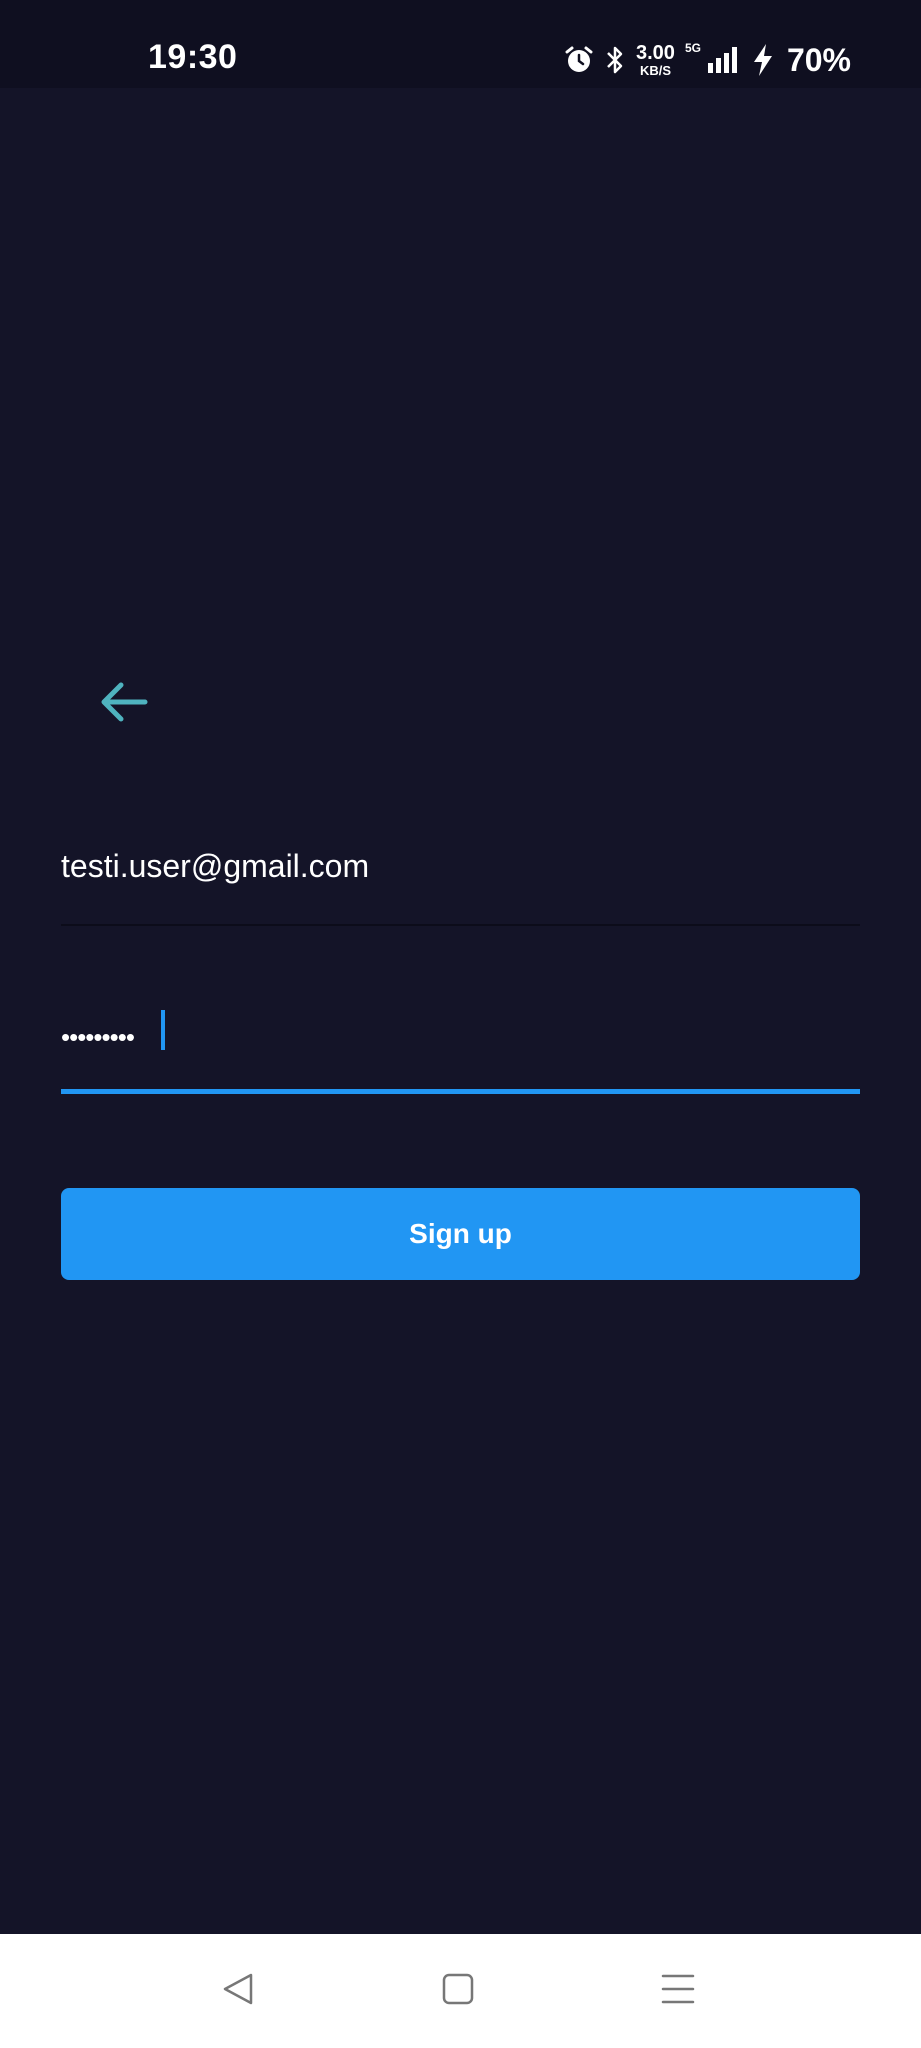 Image resolution: width=921 pixels, height=2048 pixels. What do you see at coordinates (215, 866) in the screenshot?
I see `email-value: testi.user@gmail.com` at bounding box center [215, 866].